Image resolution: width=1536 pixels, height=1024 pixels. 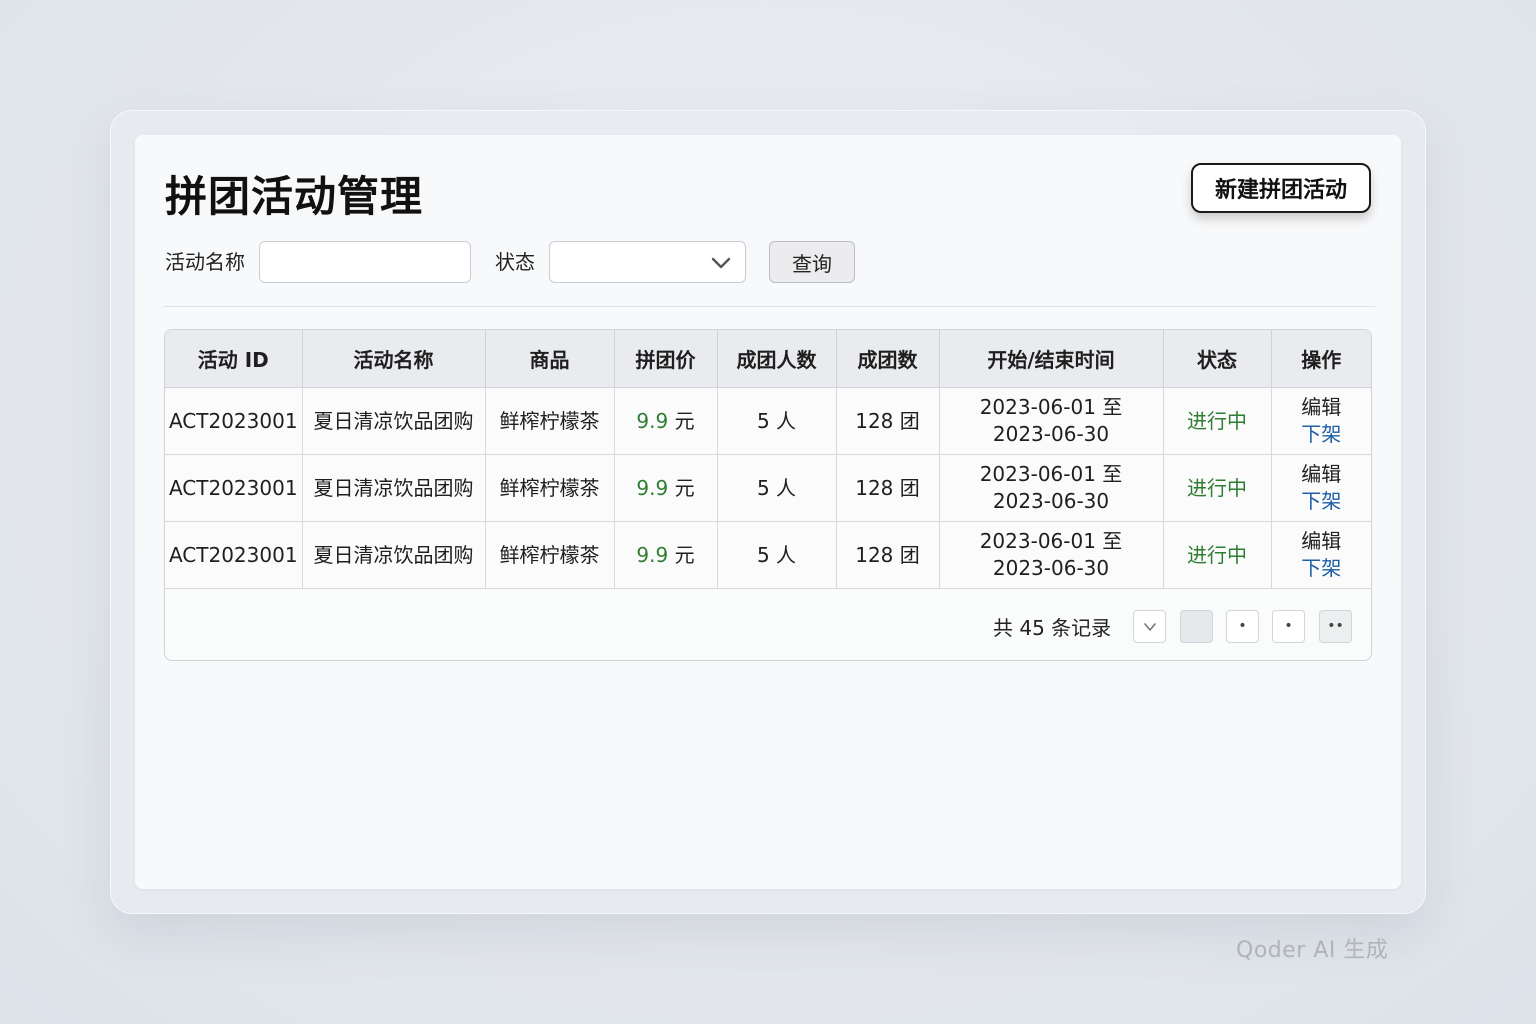 What do you see at coordinates (1312, 950) in the screenshot?
I see `watermark: Qoder AI 生成` at bounding box center [1312, 950].